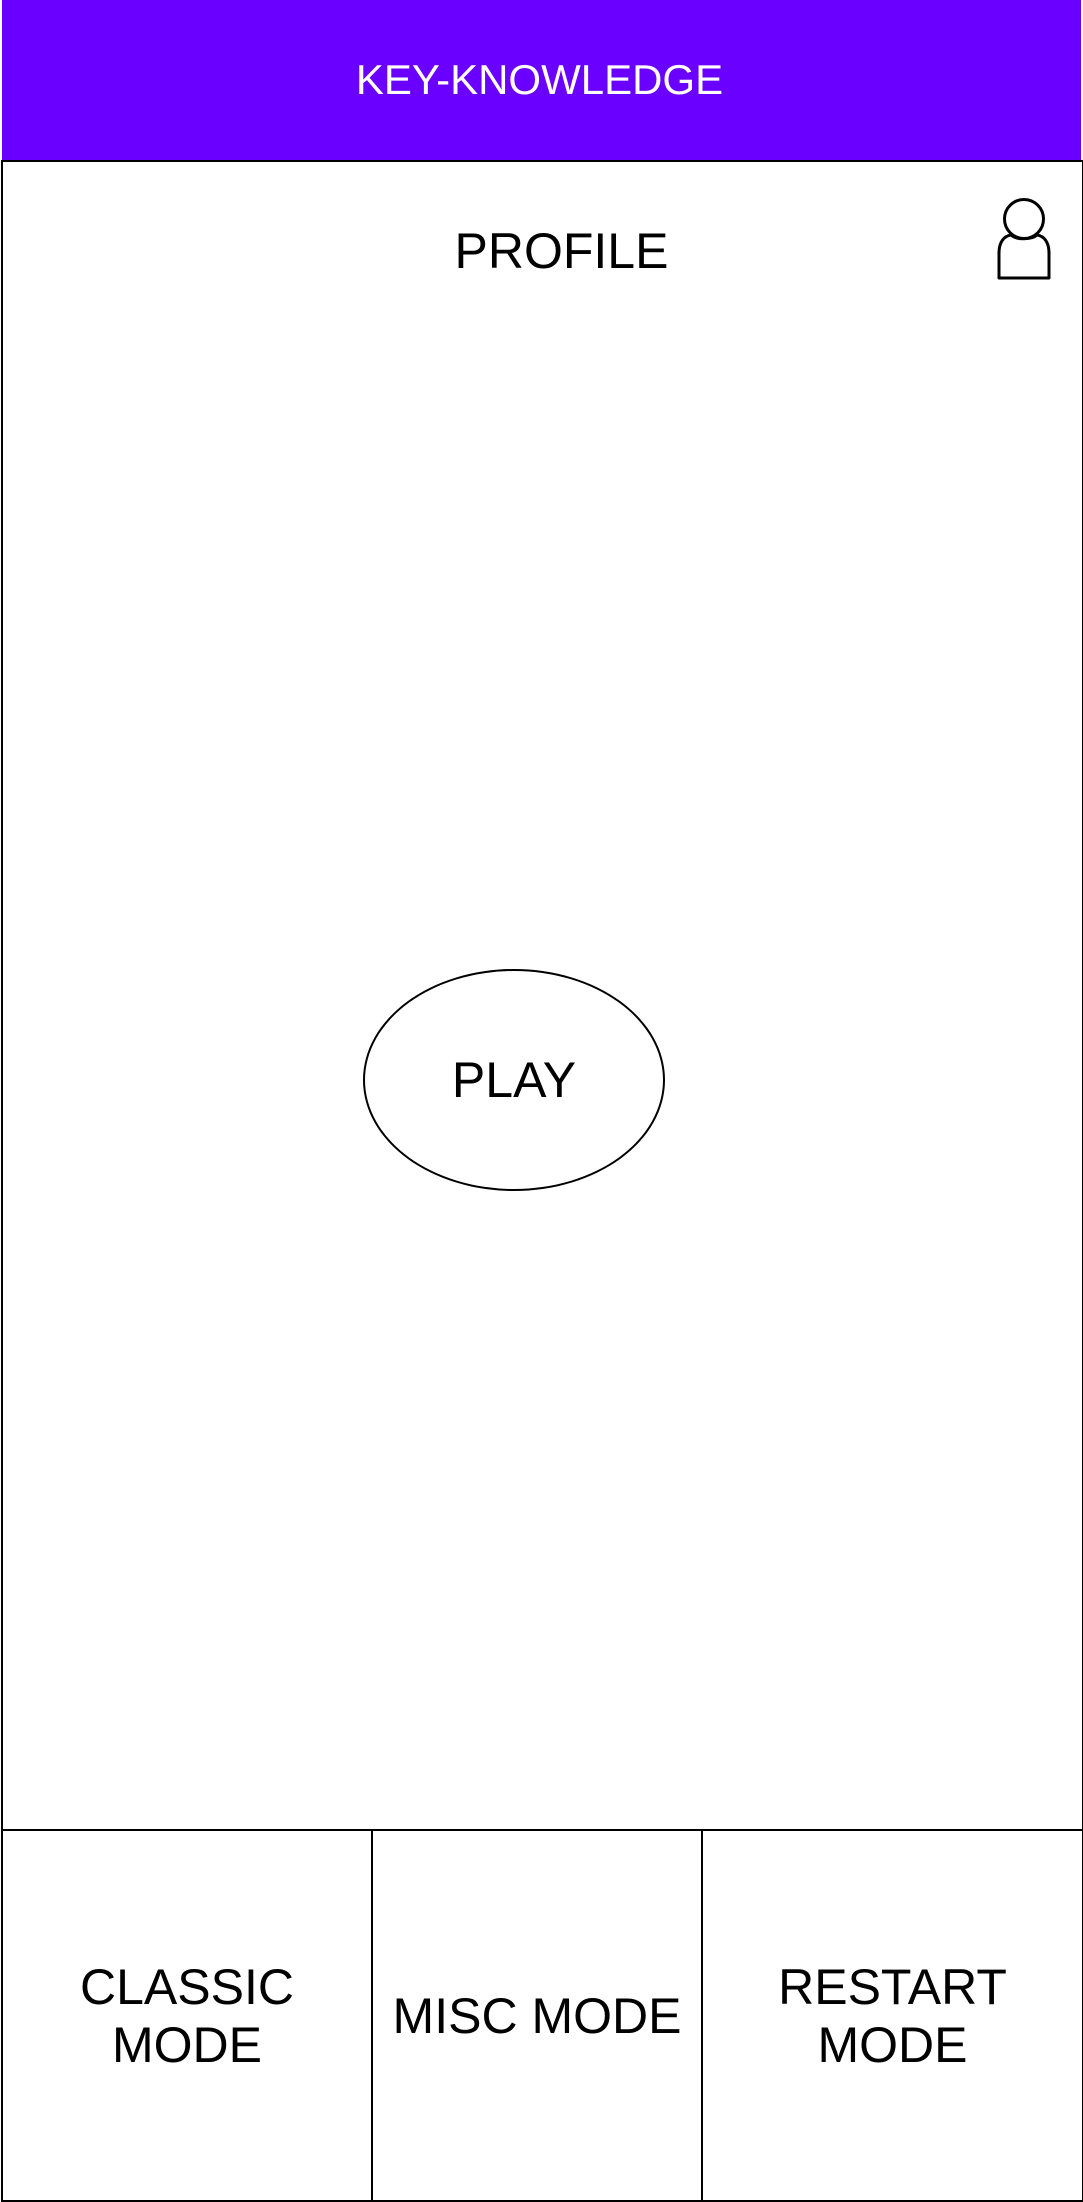  I want to click on app-title: KEY-KNOWLEDGE, so click(539, 79).